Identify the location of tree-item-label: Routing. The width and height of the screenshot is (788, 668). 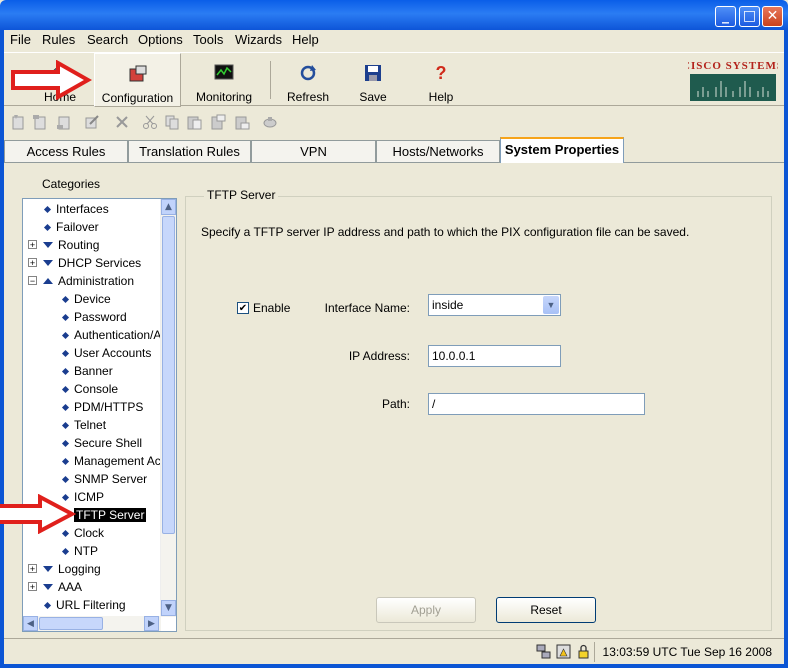
(79, 245).